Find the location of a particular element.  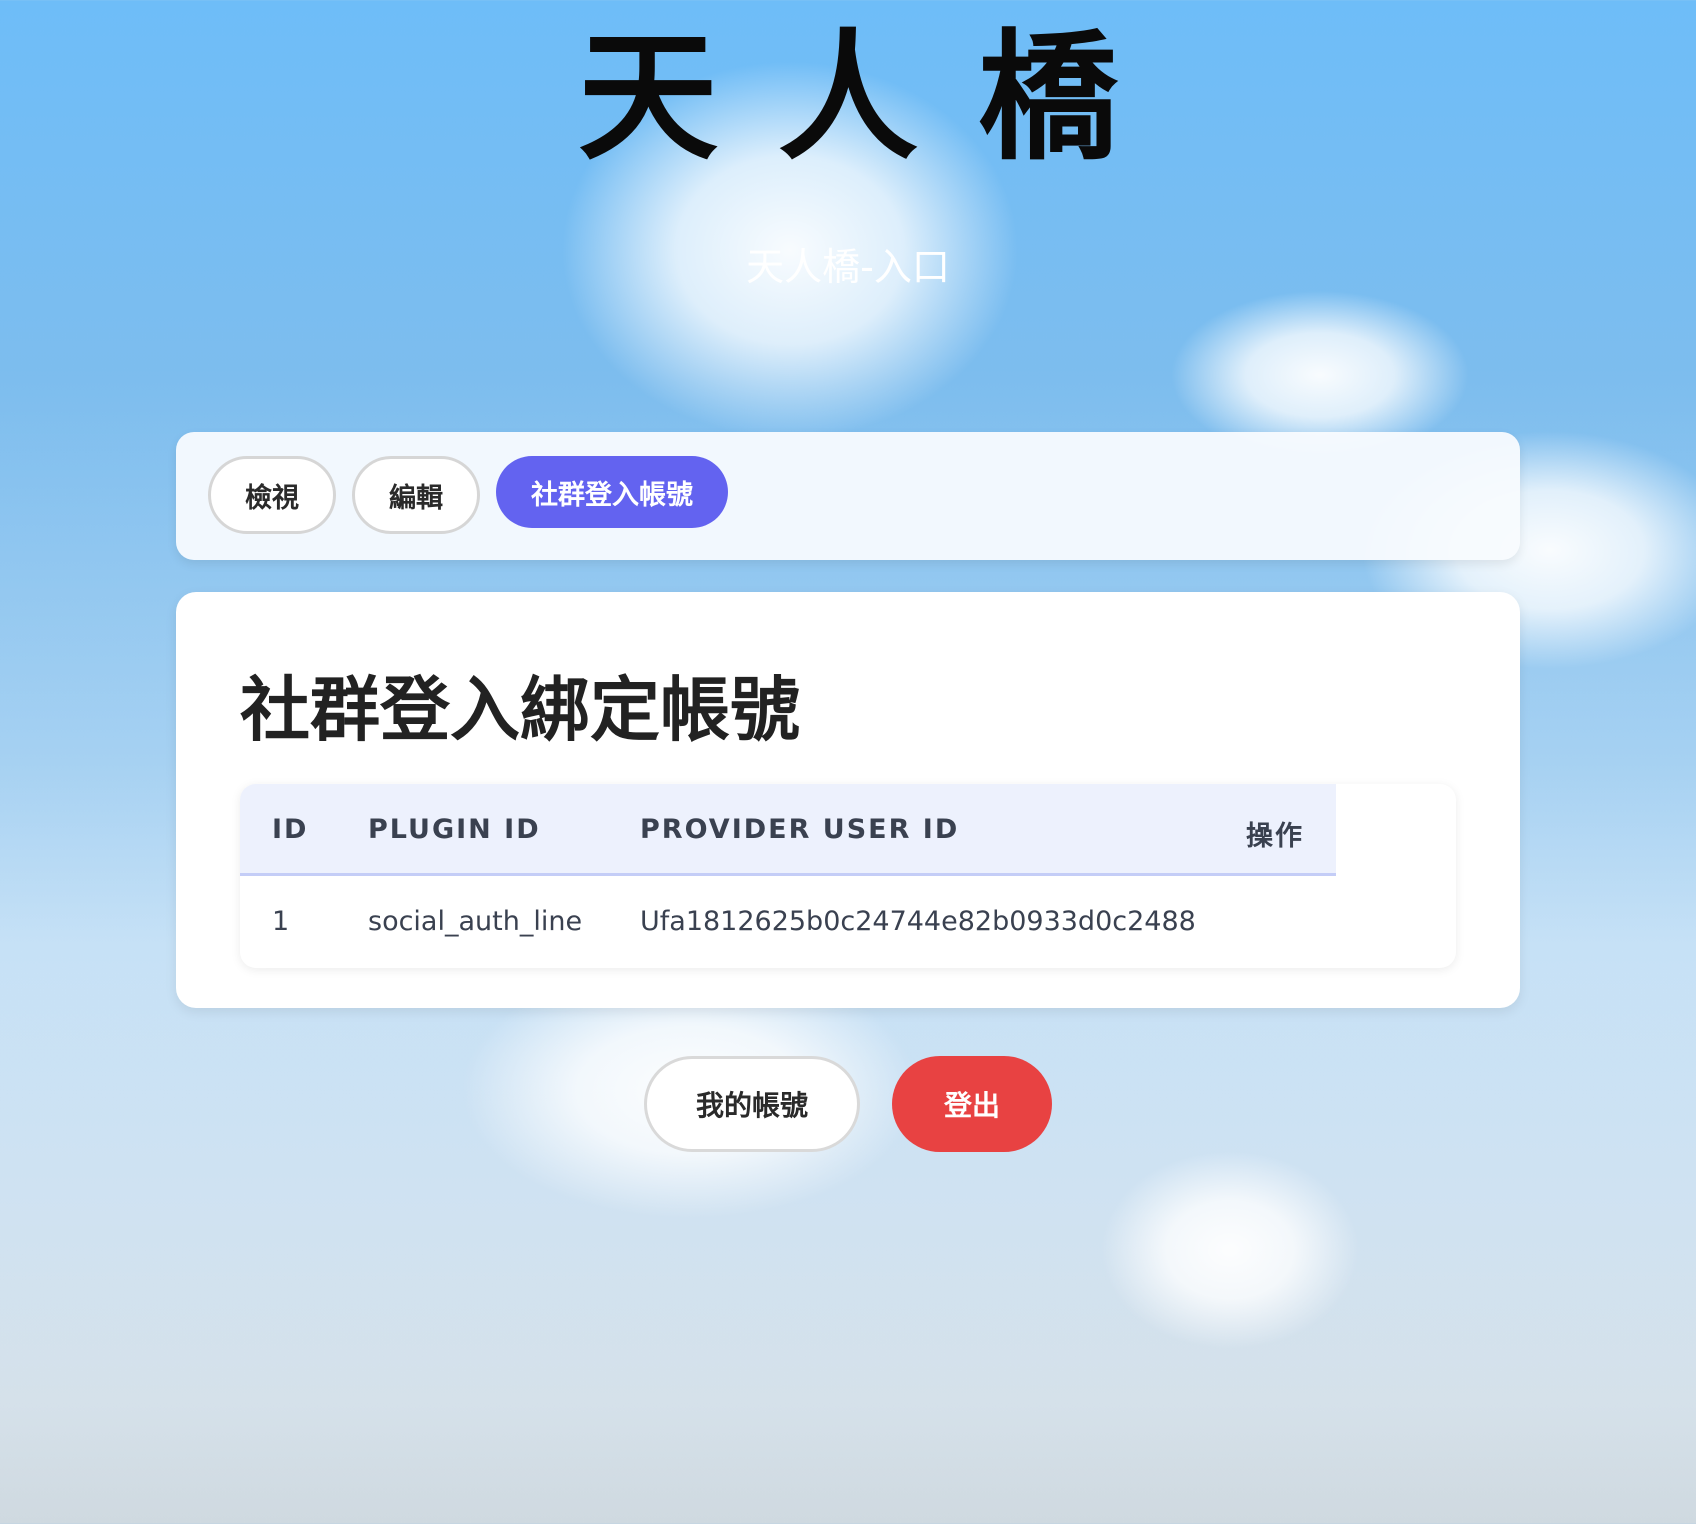

column-header-provider-user-id: PROVIDER USER ID is located at coordinates (800, 829).